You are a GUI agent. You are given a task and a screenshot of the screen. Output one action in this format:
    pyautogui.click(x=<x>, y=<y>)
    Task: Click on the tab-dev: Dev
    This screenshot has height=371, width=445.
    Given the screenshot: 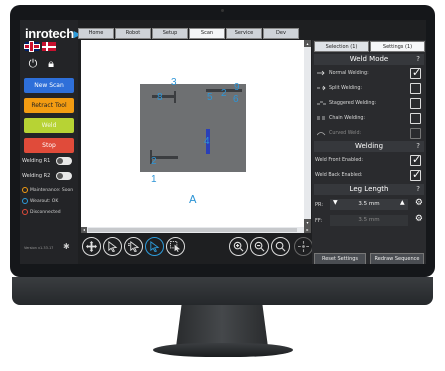 What is the action you would take?
    pyautogui.click(x=281, y=33)
    